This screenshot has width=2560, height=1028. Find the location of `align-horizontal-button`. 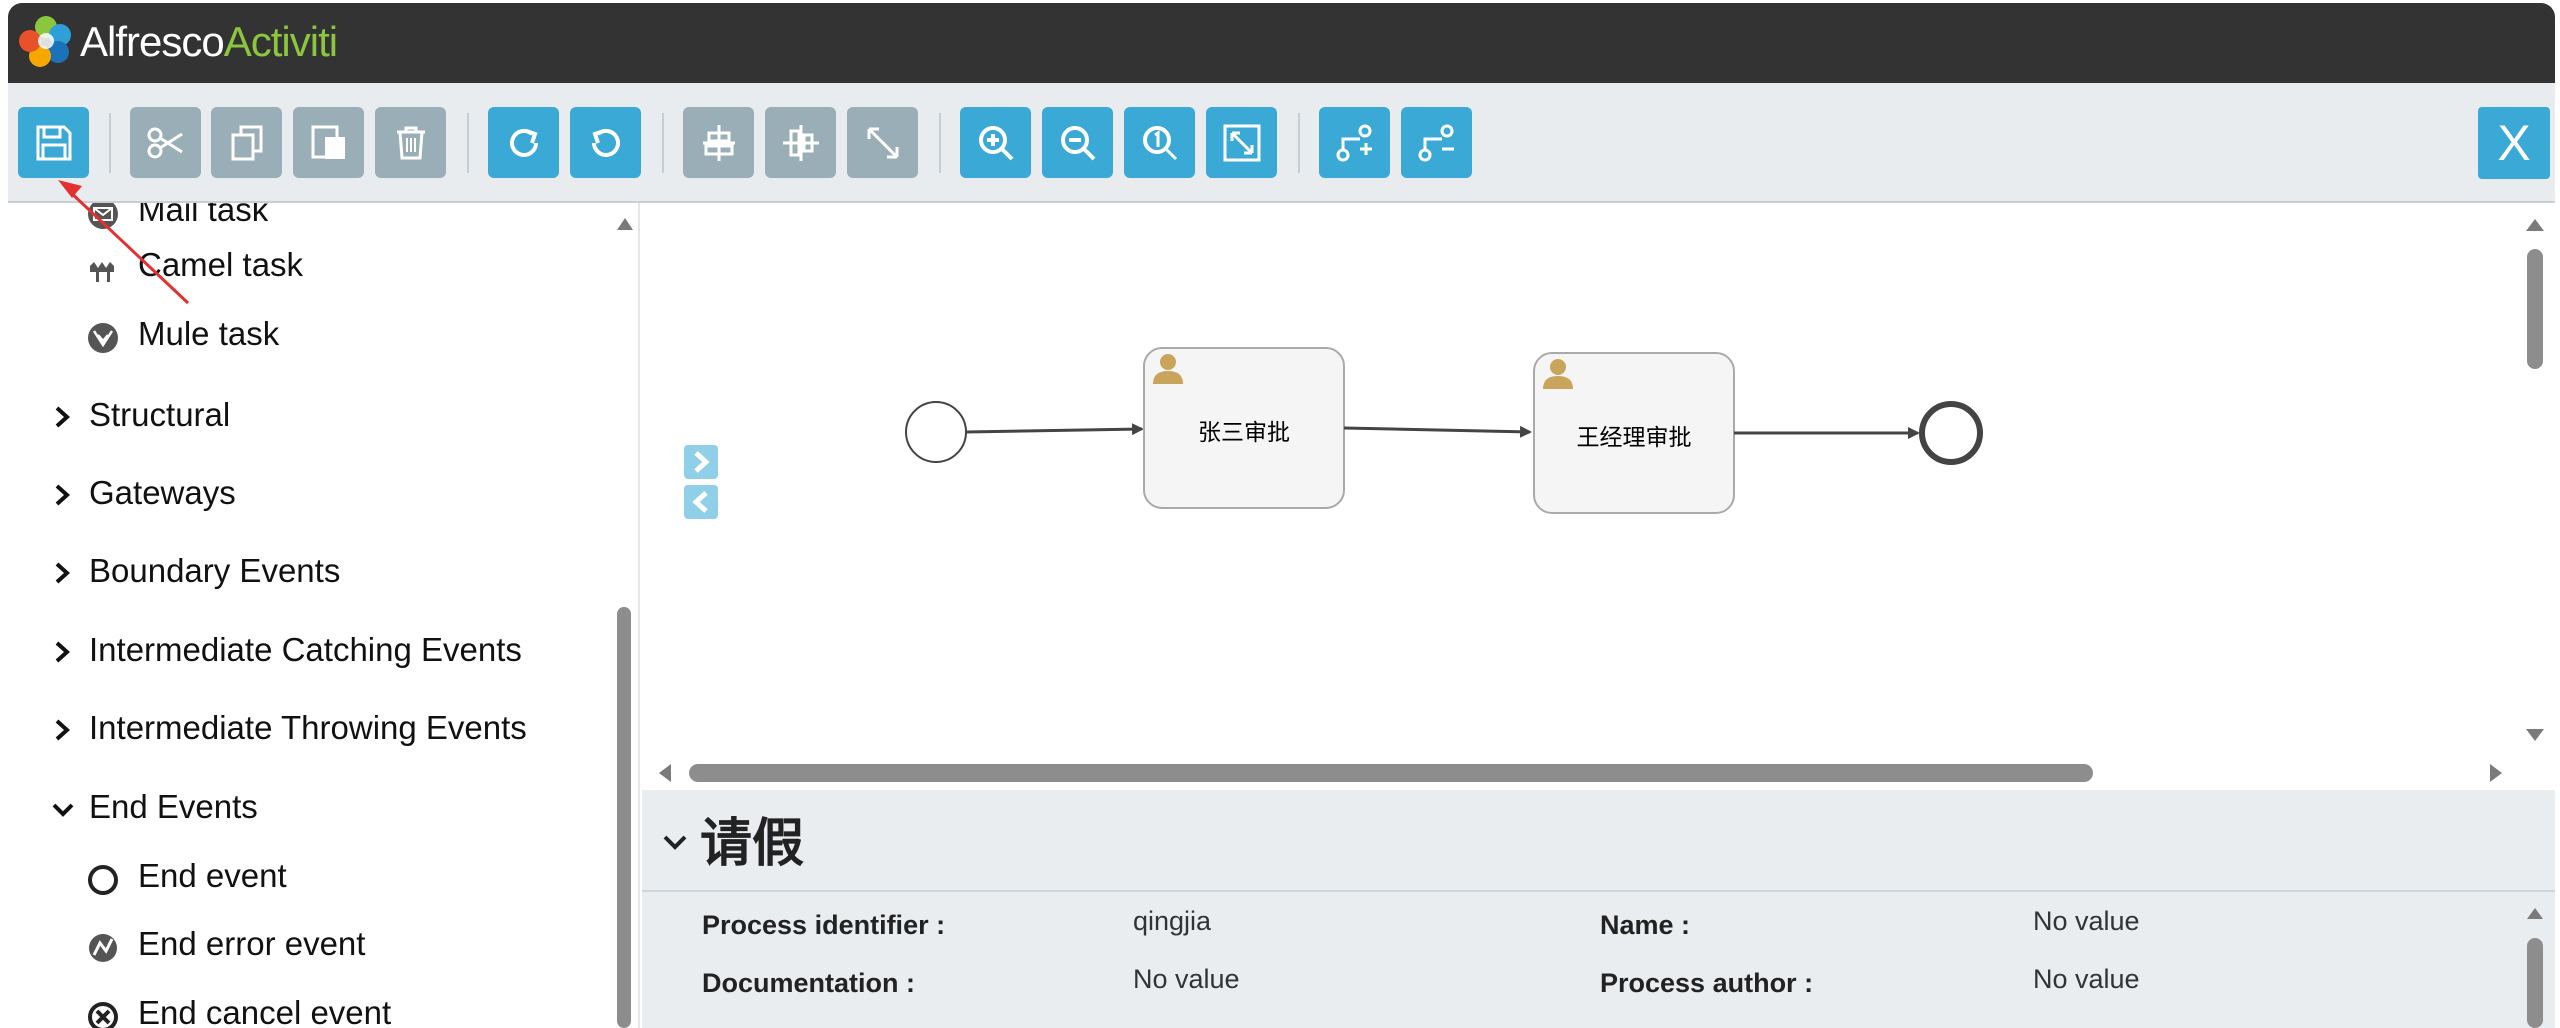

align-horizontal-button is located at coordinates (800, 142).